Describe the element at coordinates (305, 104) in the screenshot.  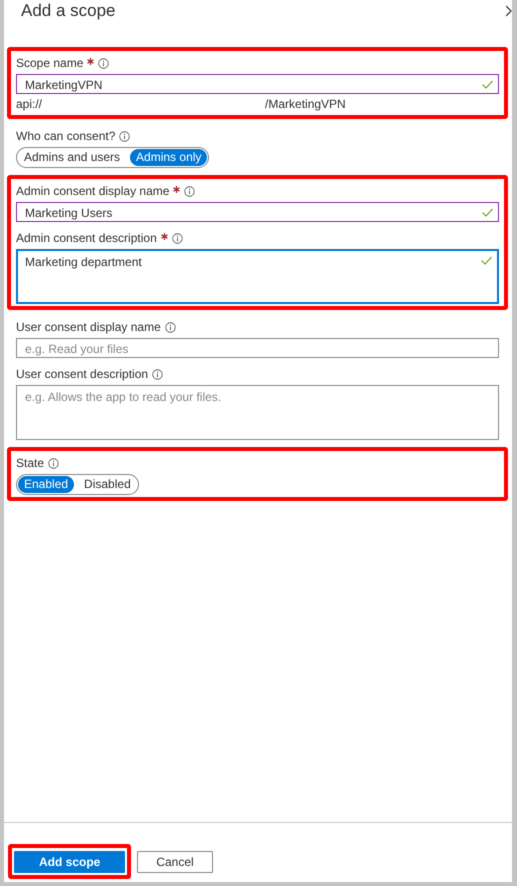
I see `uri-suffix: /MarketingVPN` at that location.